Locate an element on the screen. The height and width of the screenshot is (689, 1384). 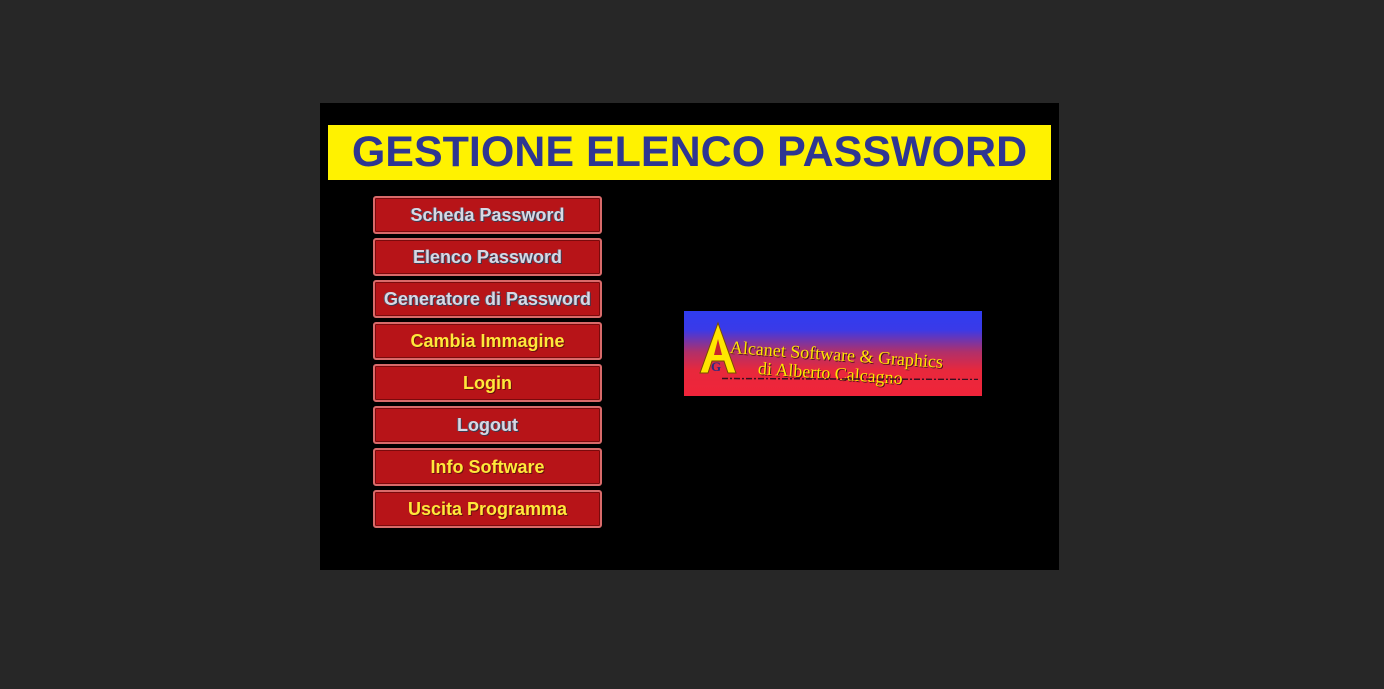
page-title: GESTIONE ELENCO PASSWORD is located at coordinates (689, 152).